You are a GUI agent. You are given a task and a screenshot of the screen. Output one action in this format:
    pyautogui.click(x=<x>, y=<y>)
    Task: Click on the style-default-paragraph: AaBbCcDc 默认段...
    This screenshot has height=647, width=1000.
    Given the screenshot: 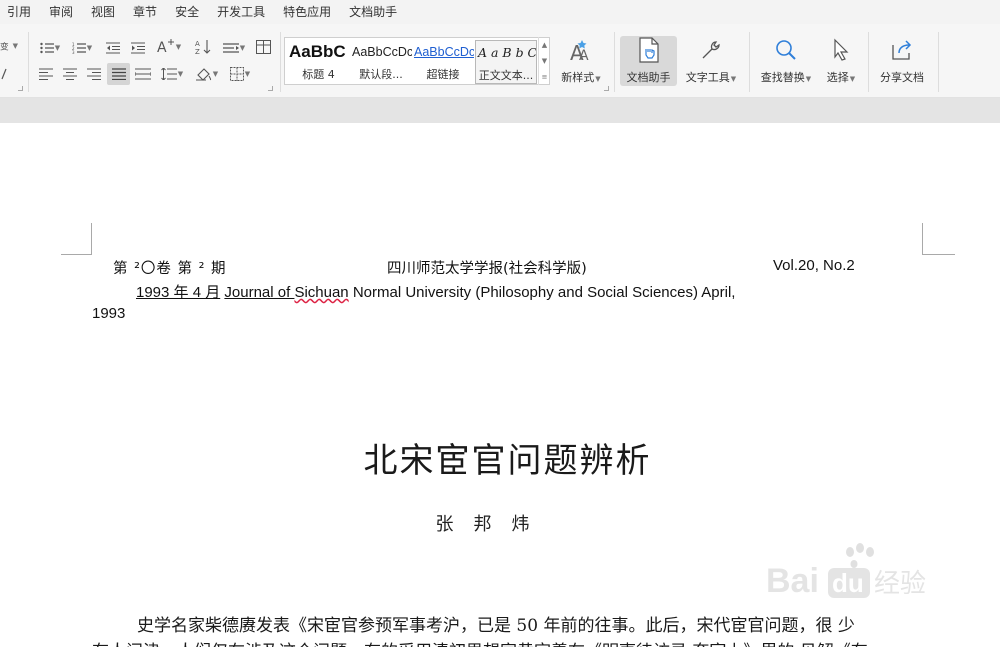 What is the action you would take?
    pyautogui.click(x=381, y=62)
    